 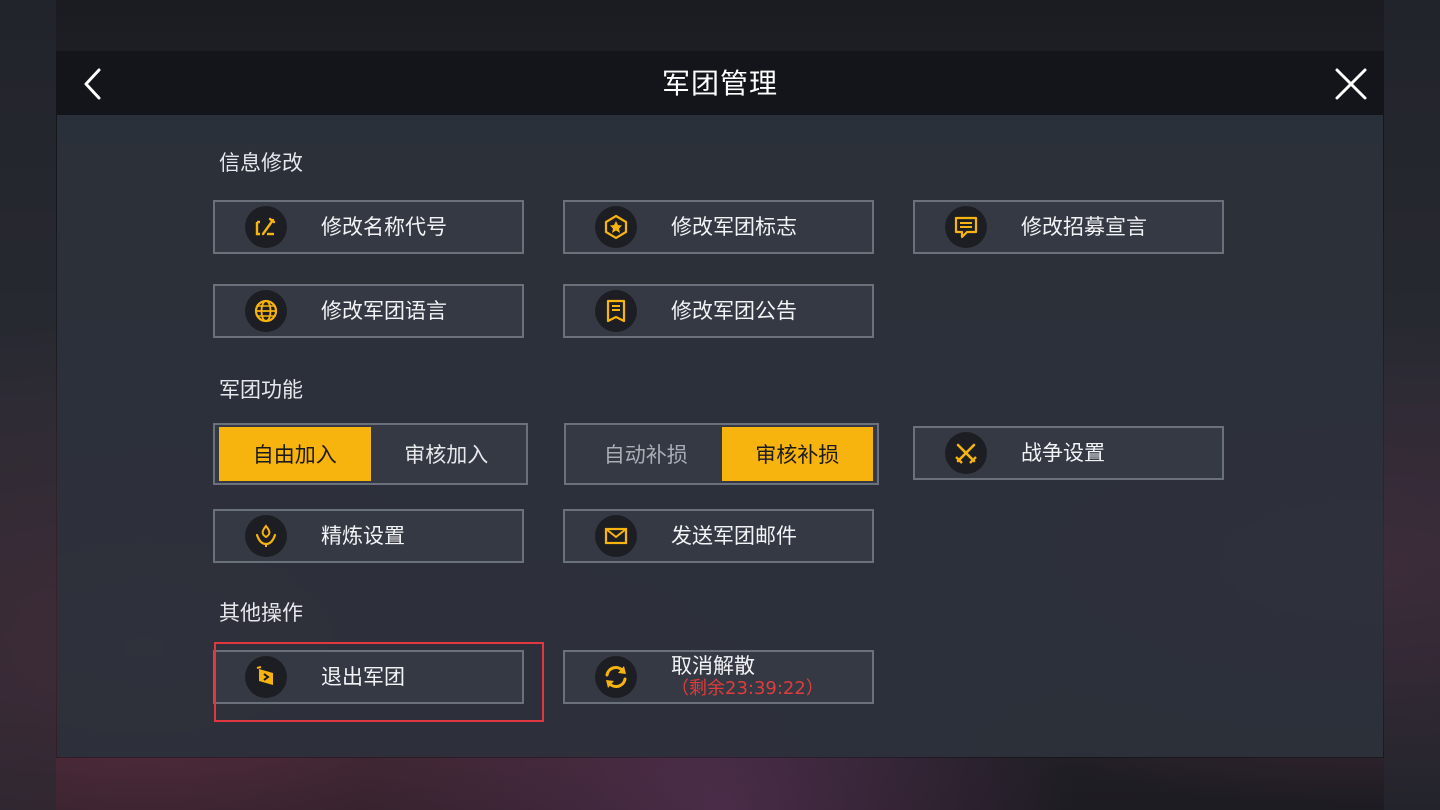 I want to click on rename-button: 修改名称代号, so click(x=368, y=227).